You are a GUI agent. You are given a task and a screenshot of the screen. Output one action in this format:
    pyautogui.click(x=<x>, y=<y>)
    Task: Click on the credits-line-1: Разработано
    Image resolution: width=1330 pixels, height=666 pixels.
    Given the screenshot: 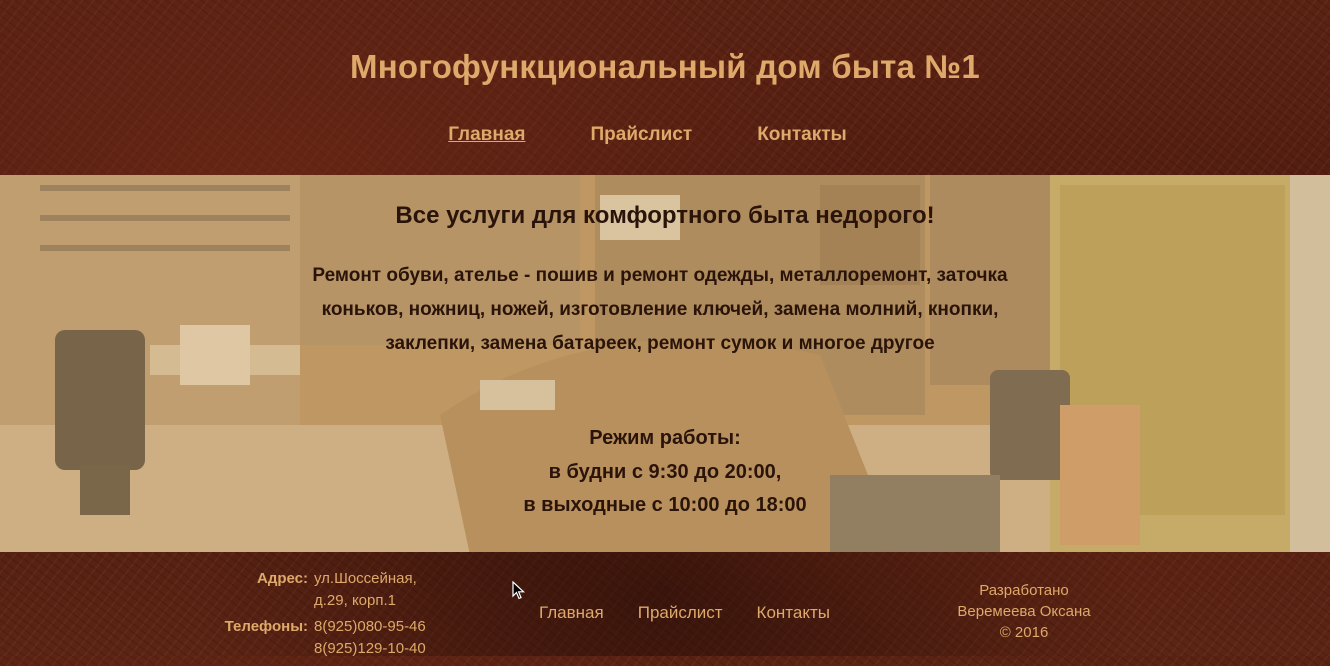 What is the action you would take?
    pyautogui.click(x=1024, y=590)
    